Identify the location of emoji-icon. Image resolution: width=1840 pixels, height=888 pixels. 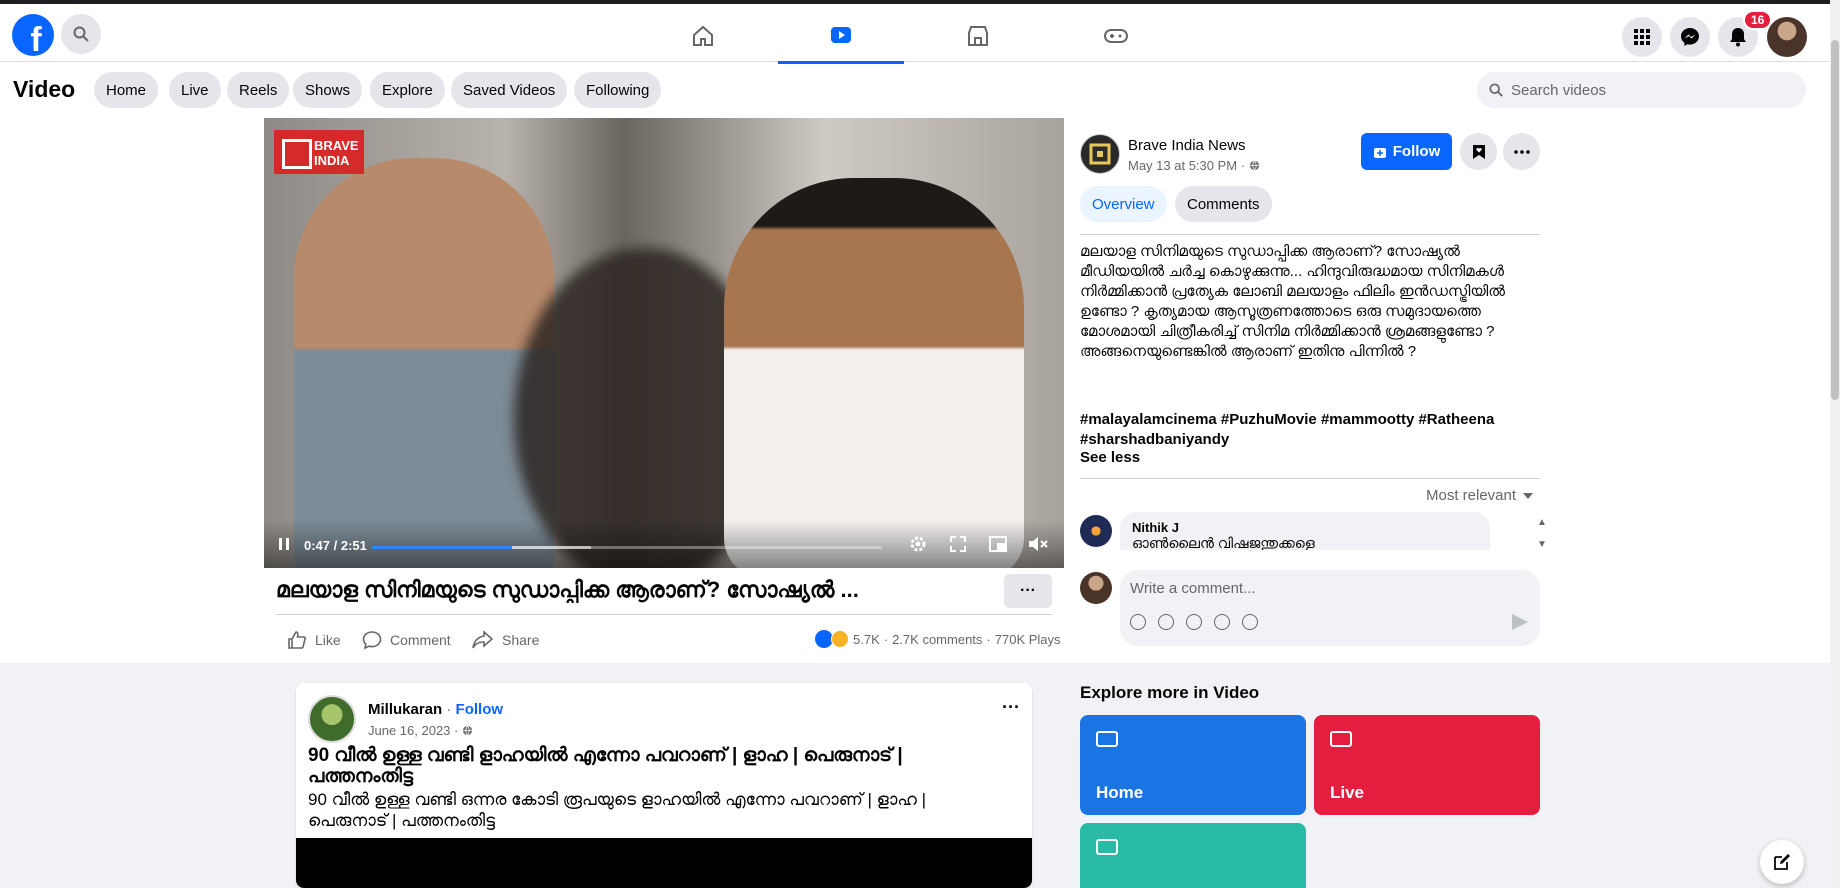
(1194, 622).